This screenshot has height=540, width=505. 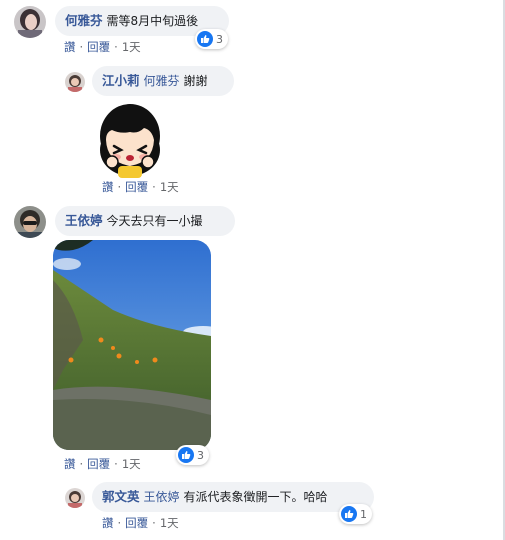 What do you see at coordinates (121, 80) in the screenshot?
I see `comment-author: 江小莉` at bounding box center [121, 80].